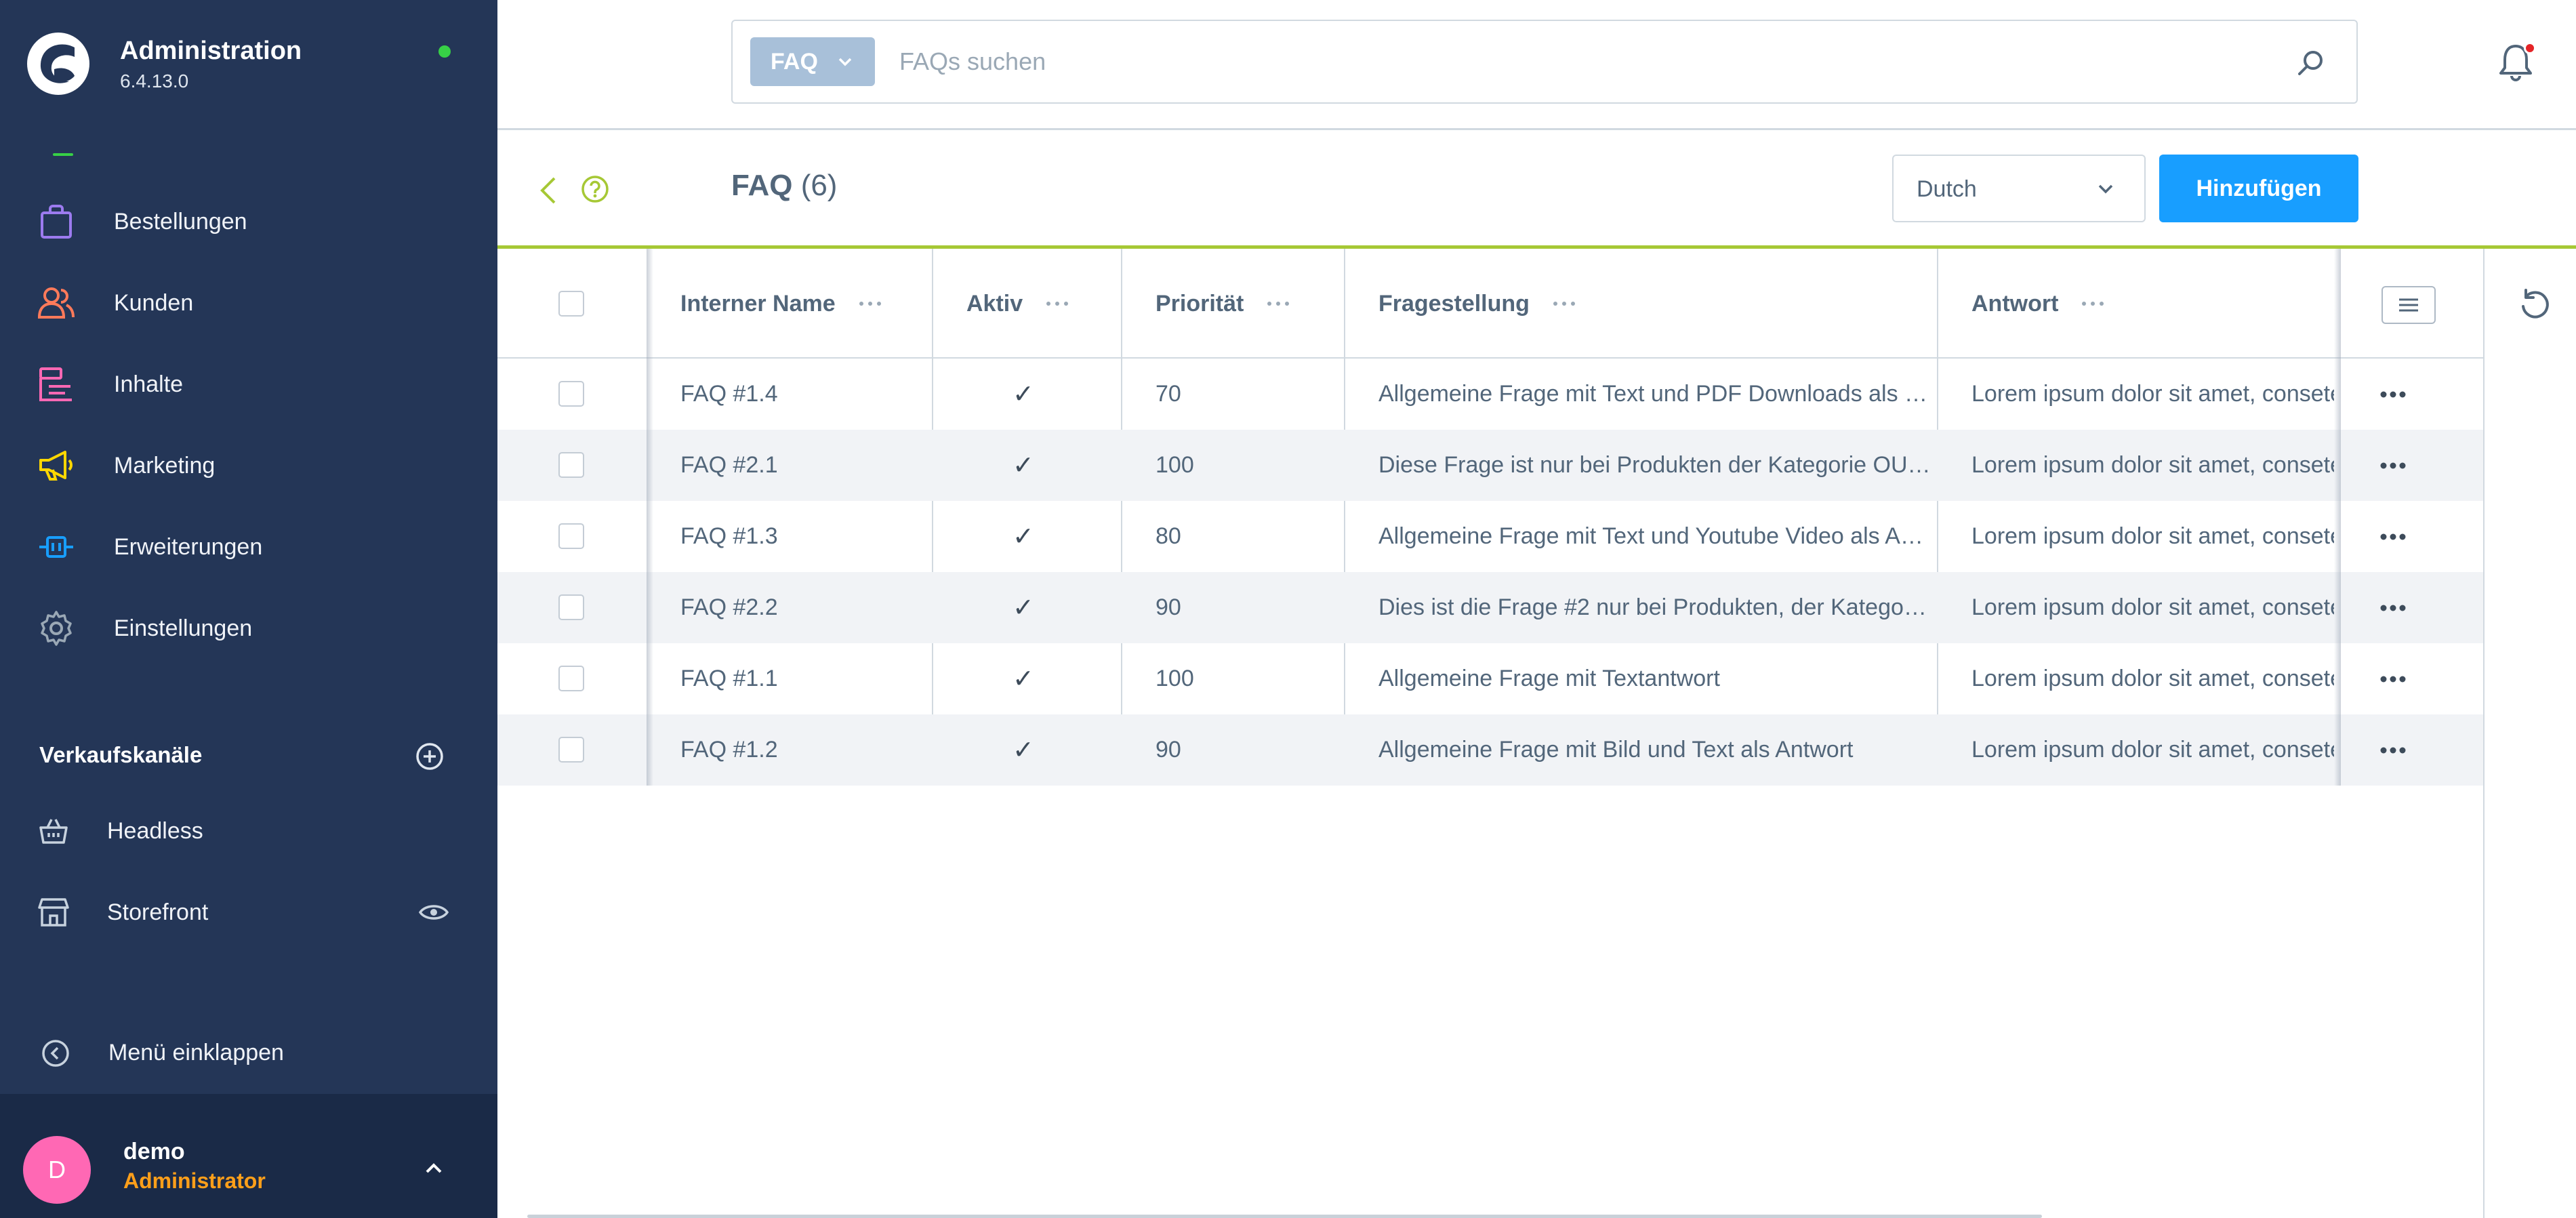 The image size is (2576, 1218). I want to click on column-header-label: Antwort, so click(2015, 303).